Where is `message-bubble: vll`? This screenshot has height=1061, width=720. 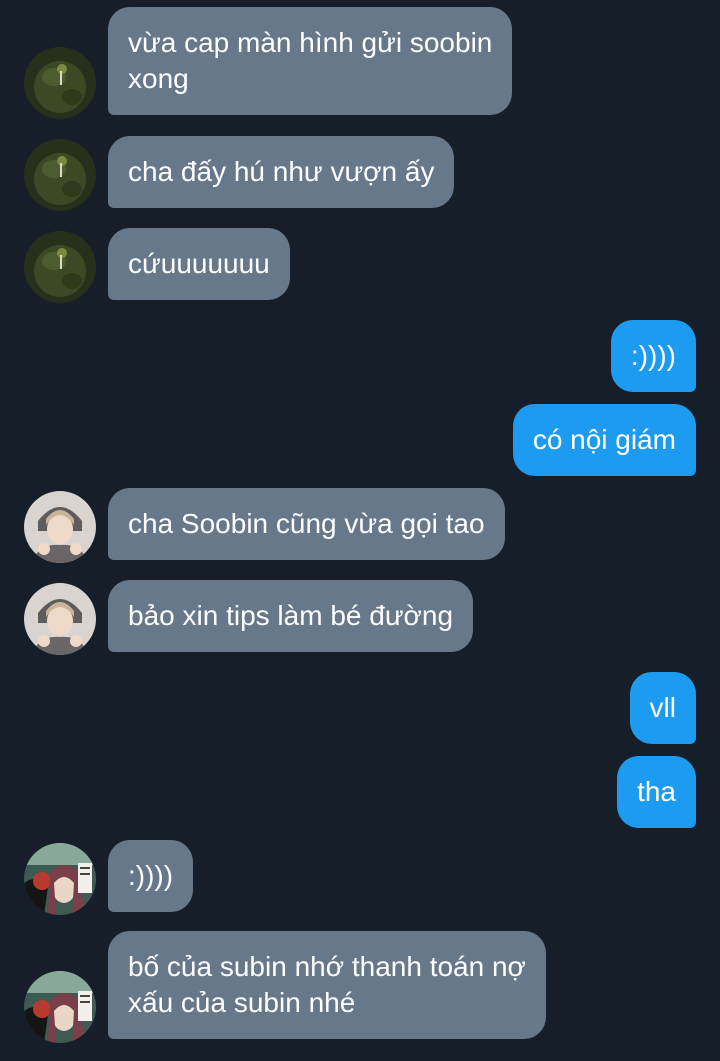 message-bubble: vll is located at coordinates (662, 708).